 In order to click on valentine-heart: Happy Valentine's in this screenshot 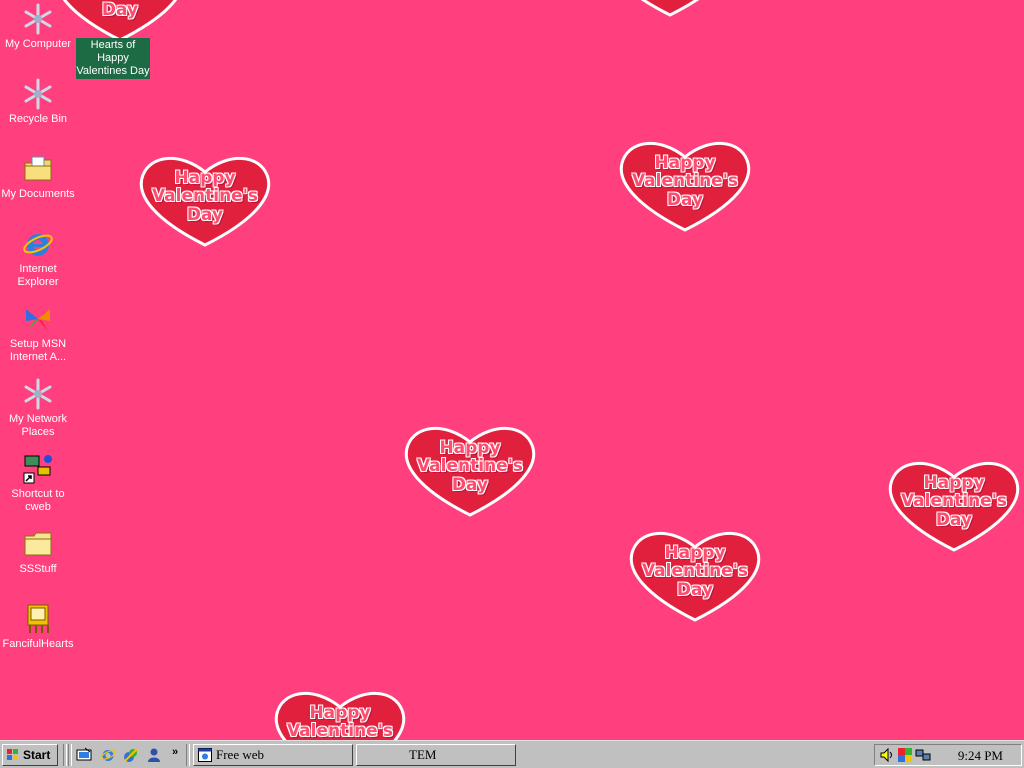, I will do `click(340, 712)`.